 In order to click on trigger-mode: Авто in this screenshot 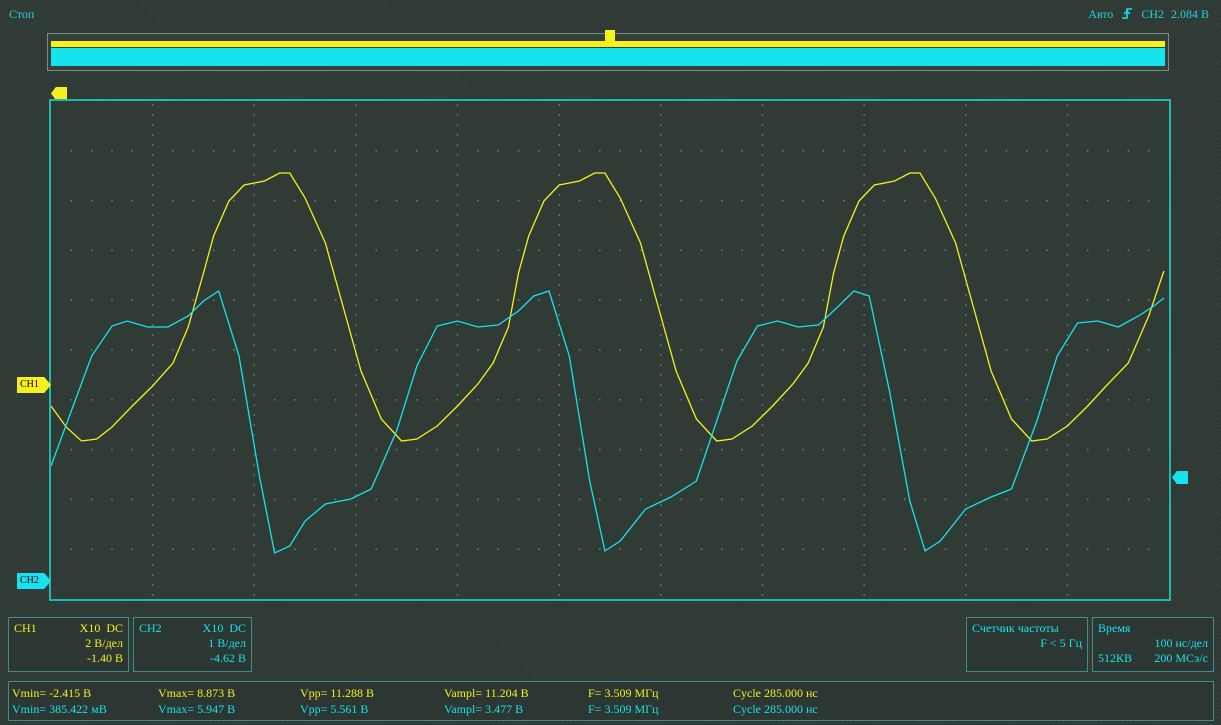, I will do `click(1100, 14)`.